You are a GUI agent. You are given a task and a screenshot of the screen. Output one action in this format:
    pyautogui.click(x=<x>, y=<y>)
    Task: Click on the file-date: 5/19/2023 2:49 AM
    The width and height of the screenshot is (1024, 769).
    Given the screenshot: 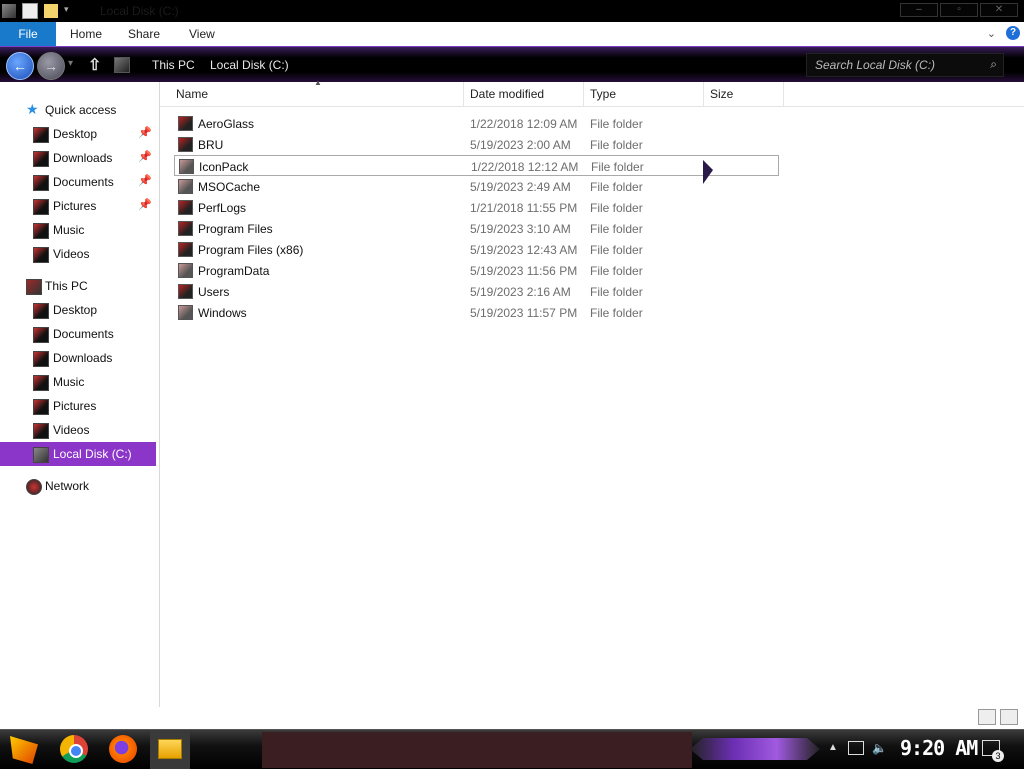 What is the action you would take?
    pyautogui.click(x=520, y=187)
    